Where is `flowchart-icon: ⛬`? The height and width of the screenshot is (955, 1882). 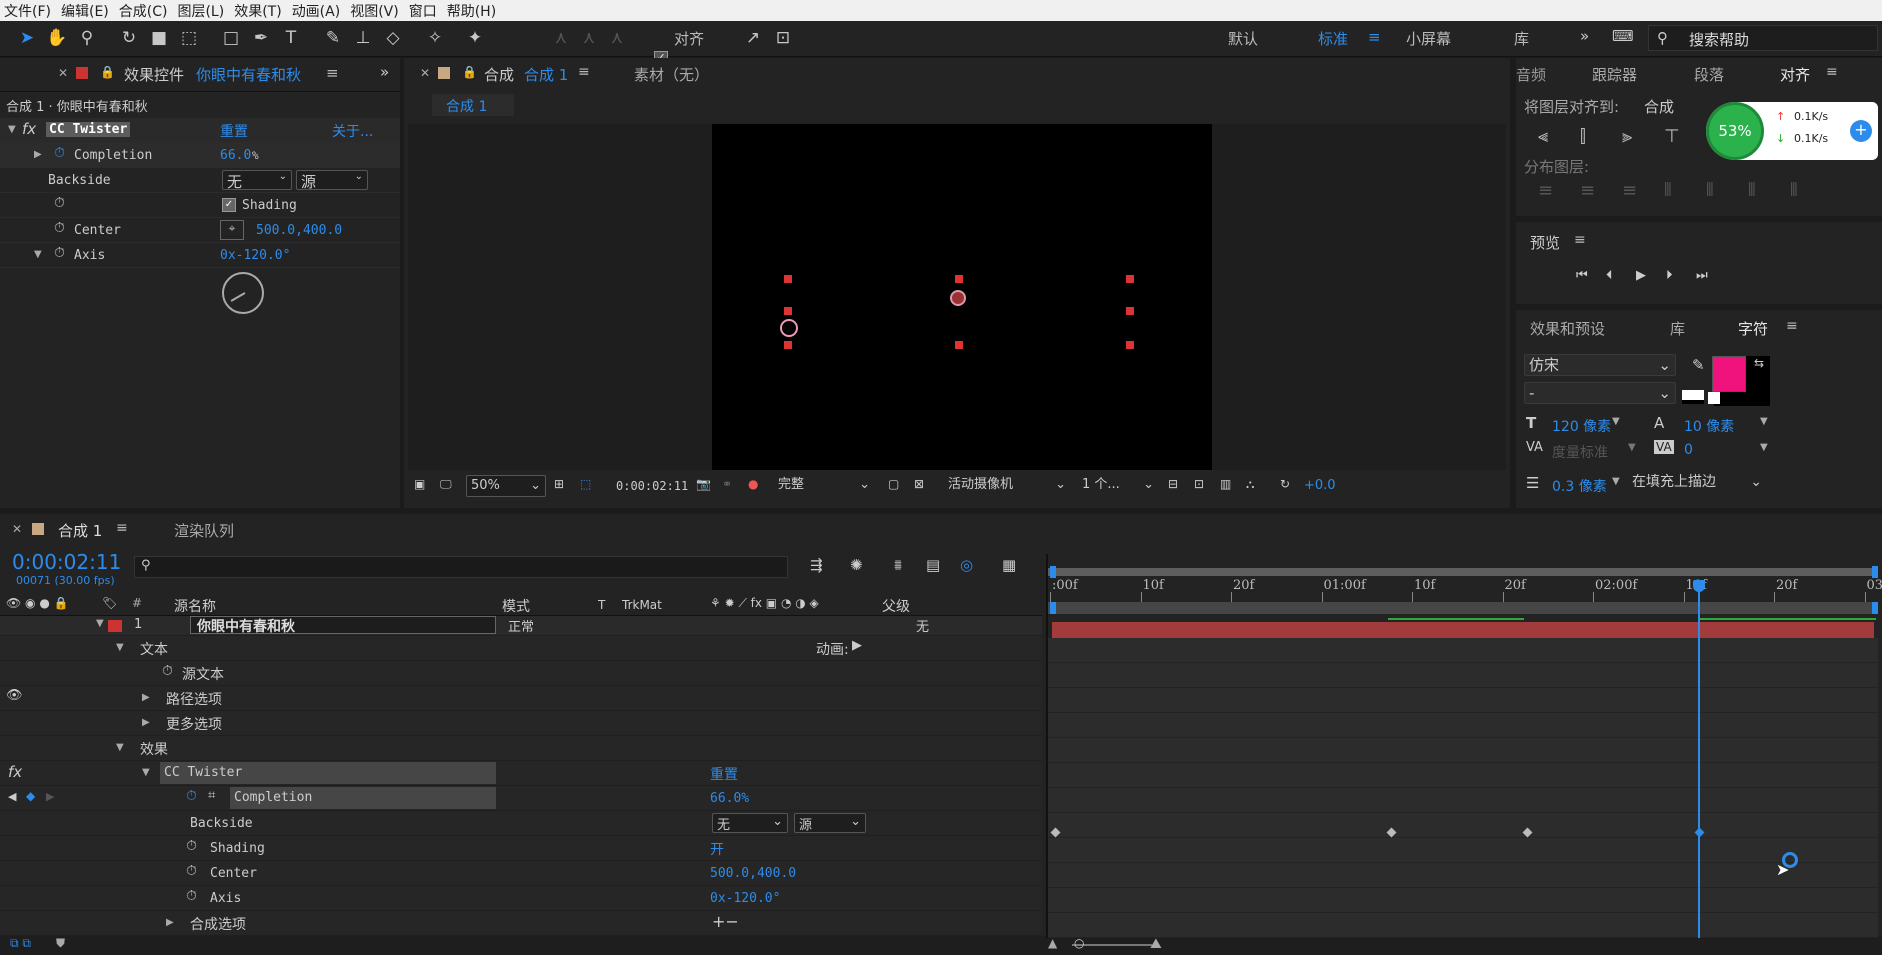 flowchart-icon: ⛬ is located at coordinates (1250, 484).